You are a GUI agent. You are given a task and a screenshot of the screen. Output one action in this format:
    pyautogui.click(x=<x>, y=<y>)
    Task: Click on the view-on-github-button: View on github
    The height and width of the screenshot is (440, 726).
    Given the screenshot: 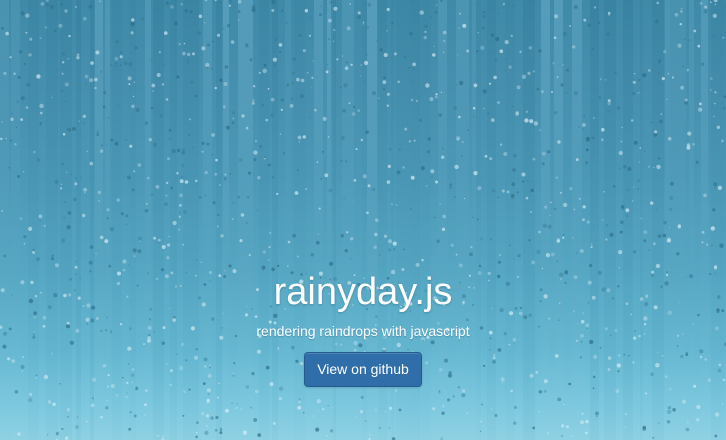 What is the action you would take?
    pyautogui.click(x=363, y=369)
    